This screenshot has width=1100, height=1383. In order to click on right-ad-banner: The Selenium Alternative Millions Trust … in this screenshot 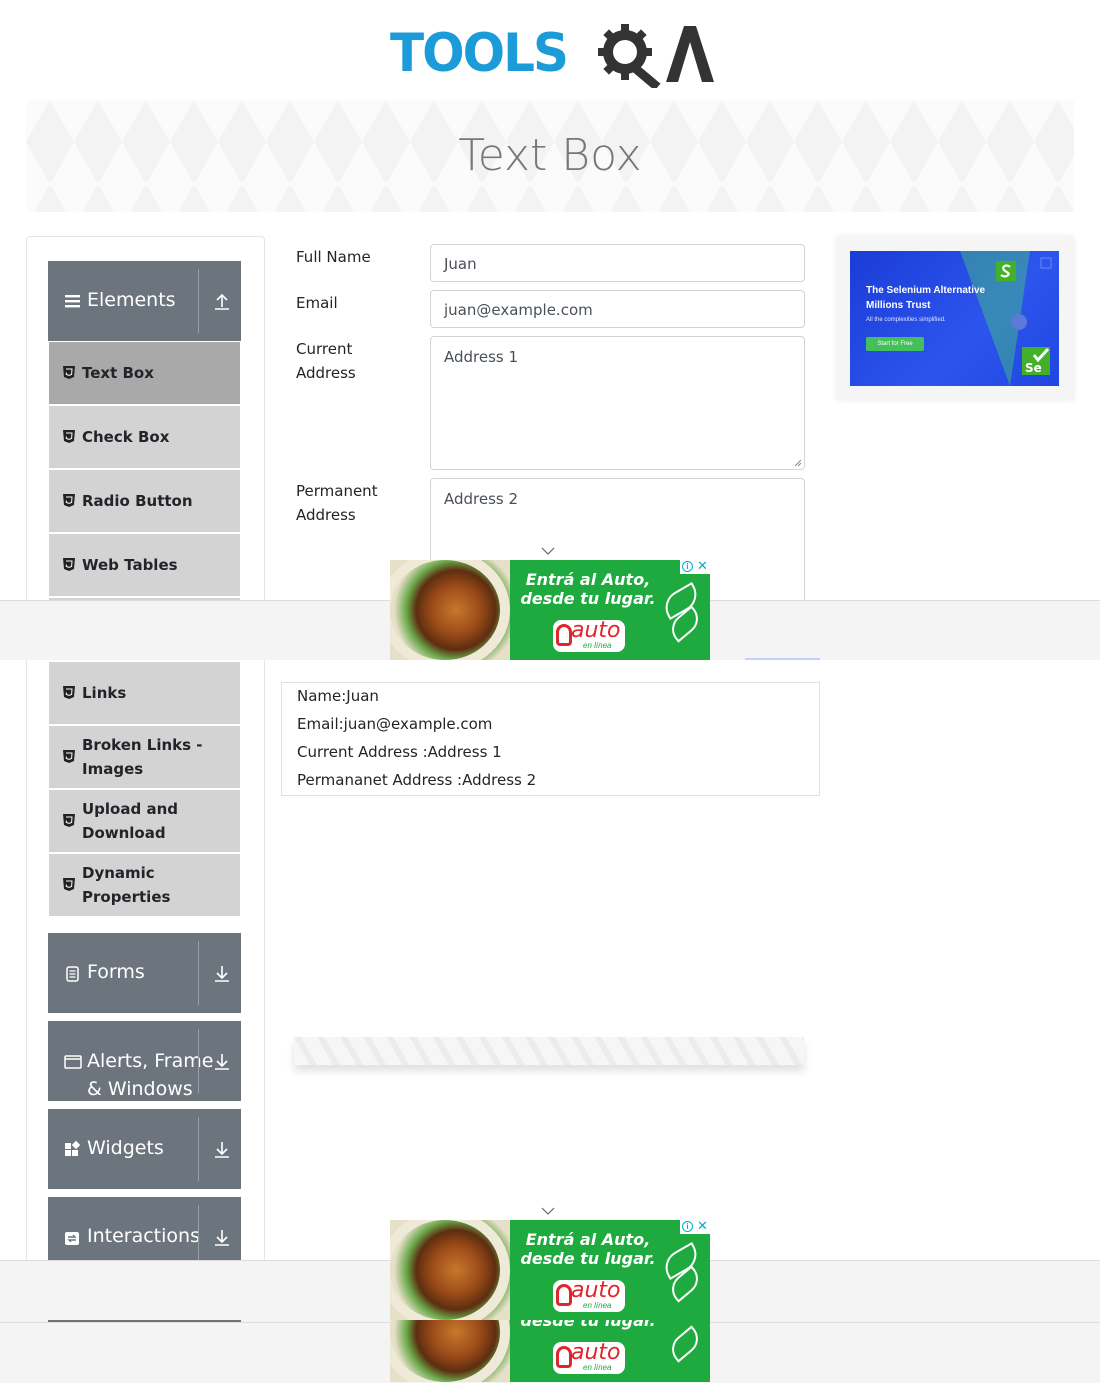, I will do `click(954, 318)`.